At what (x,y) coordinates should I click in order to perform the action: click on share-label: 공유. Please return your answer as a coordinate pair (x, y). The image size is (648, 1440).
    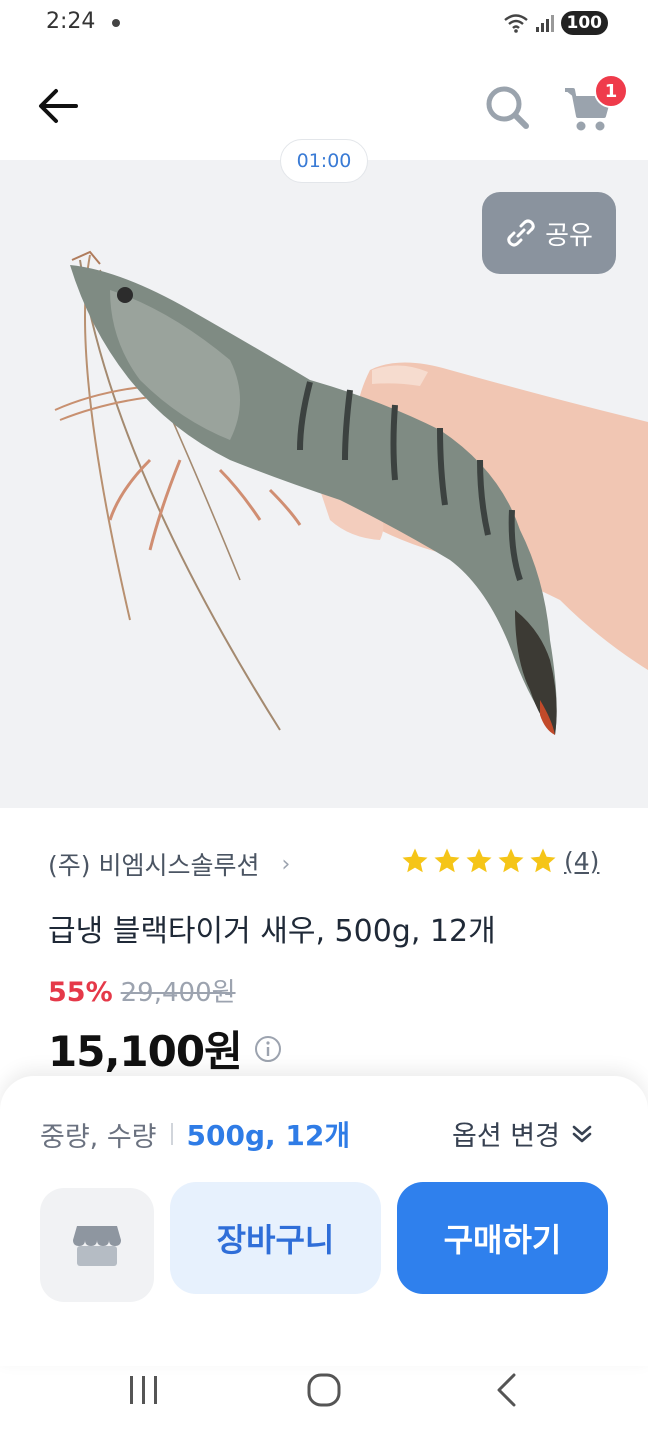
    Looking at the image, I should click on (569, 235).